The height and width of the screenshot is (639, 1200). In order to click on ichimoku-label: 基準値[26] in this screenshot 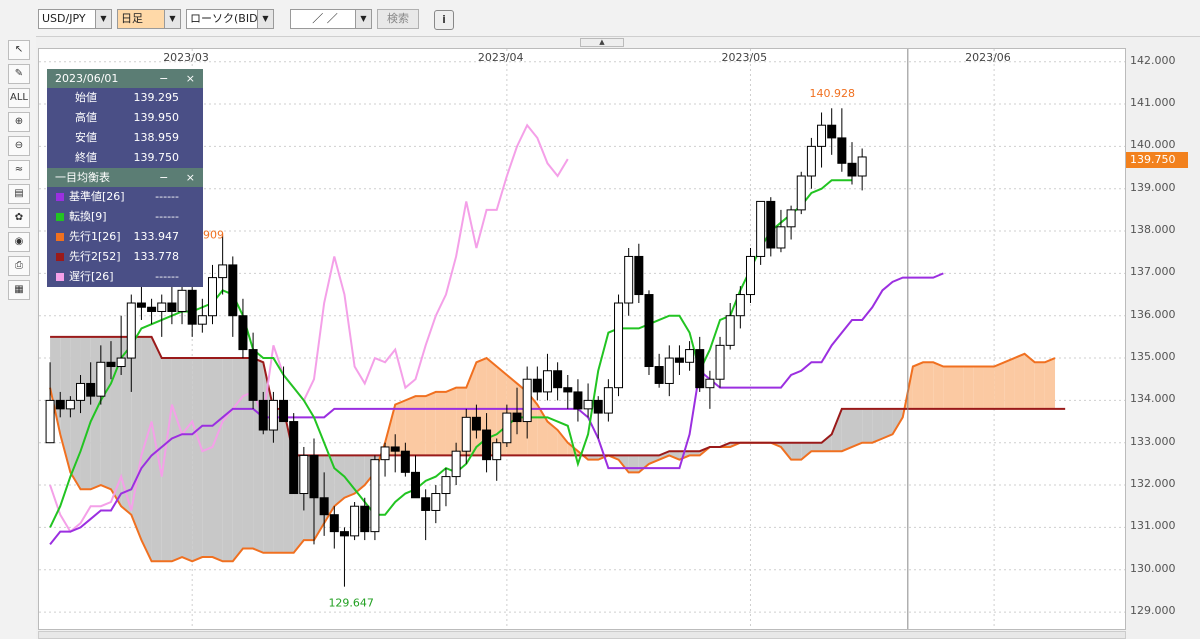, I will do `click(97, 196)`.